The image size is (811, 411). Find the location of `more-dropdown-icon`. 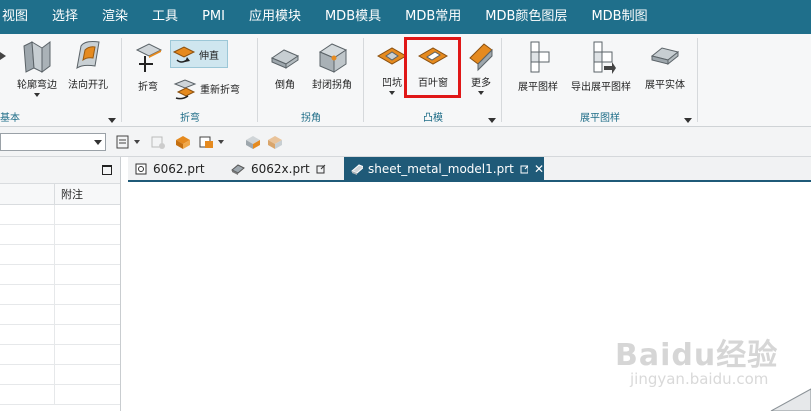

more-dropdown-icon is located at coordinates (481, 93).